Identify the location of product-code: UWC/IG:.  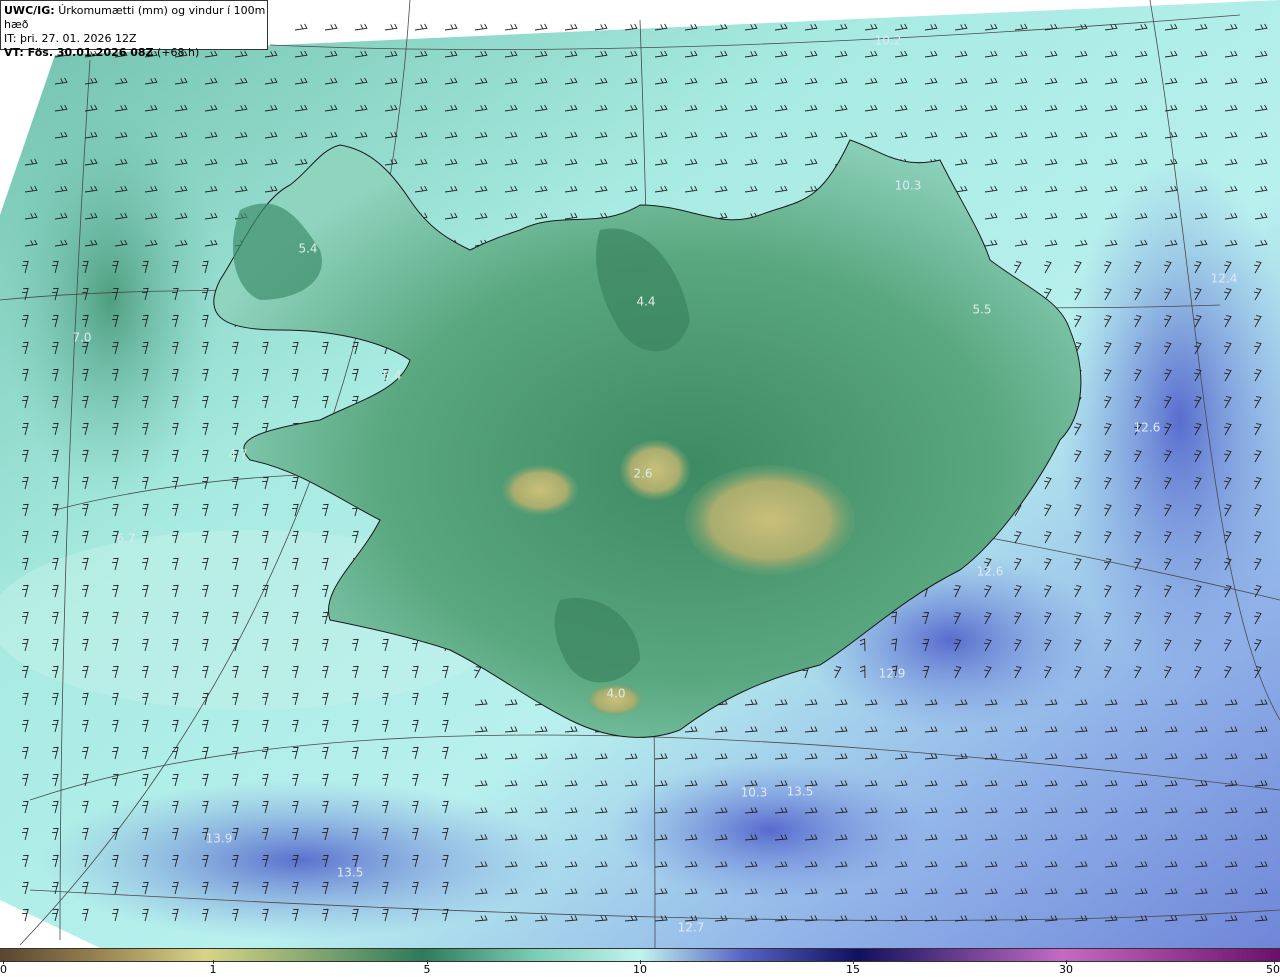
(29, 10).